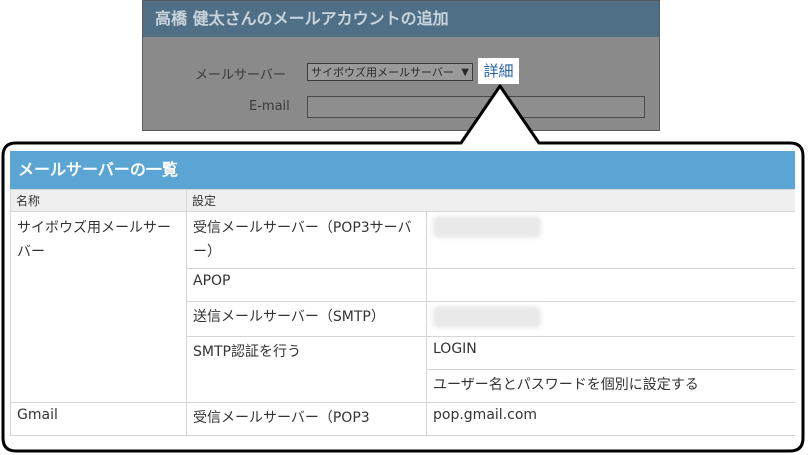 The width and height of the screenshot is (808, 455). I want to click on panel-title: メールサーバーの一覧, so click(402, 170).